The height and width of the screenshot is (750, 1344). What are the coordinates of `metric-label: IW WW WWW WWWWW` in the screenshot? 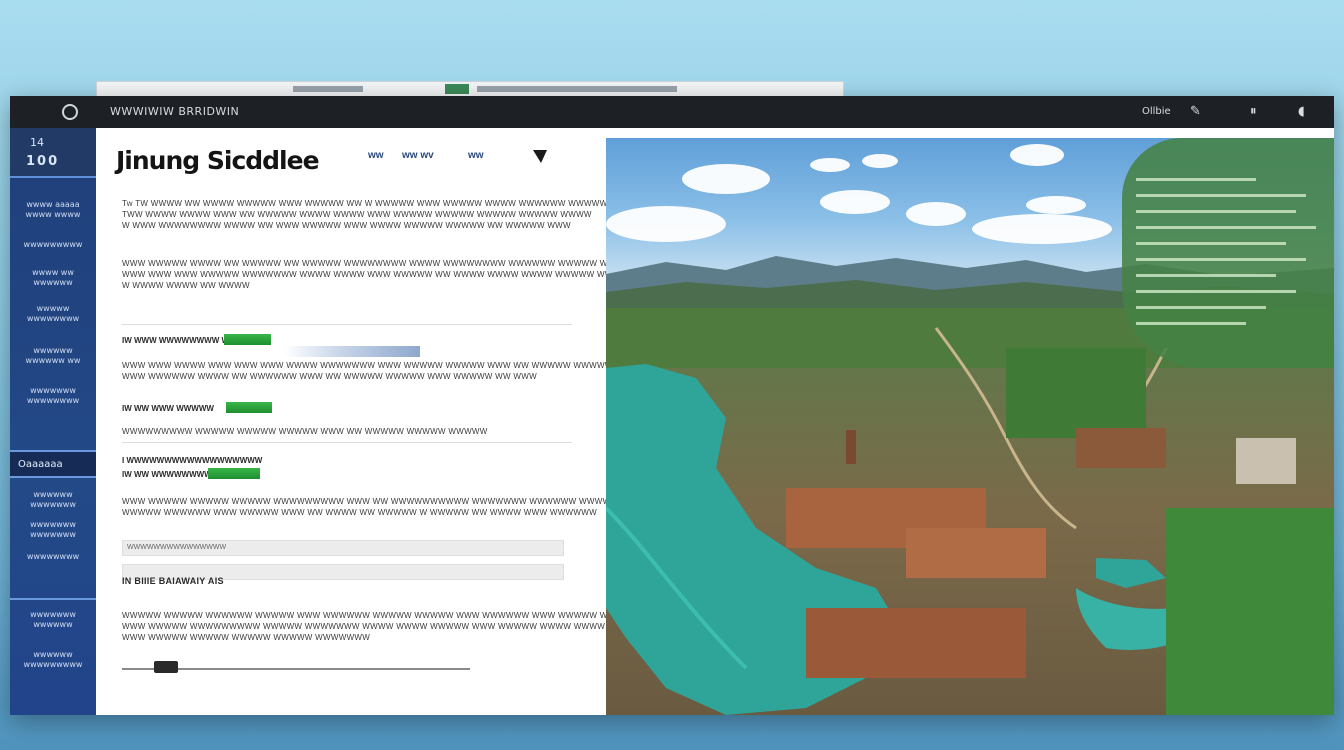 It's located at (168, 408).